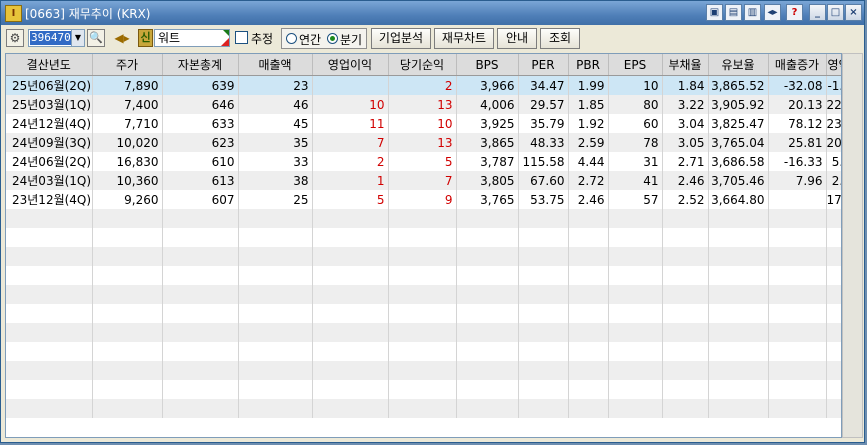 The width and height of the screenshot is (867, 445). What do you see at coordinates (853, 12) in the screenshot?
I see `close-button: ×` at bounding box center [853, 12].